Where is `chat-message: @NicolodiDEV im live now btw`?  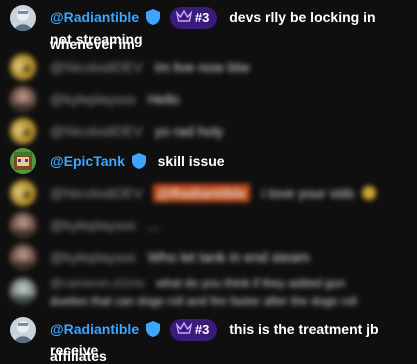 chat-message: @NicolodiDEV im live now btw is located at coordinates (208, 67).